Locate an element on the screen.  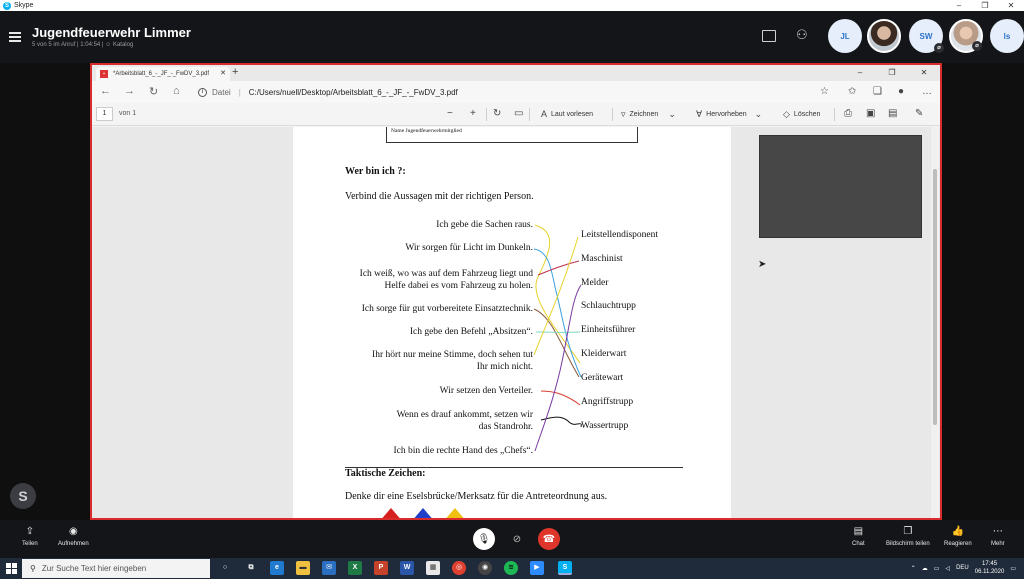
participant-avatar-sw: SW ⌀ is located at coordinates (926, 36).